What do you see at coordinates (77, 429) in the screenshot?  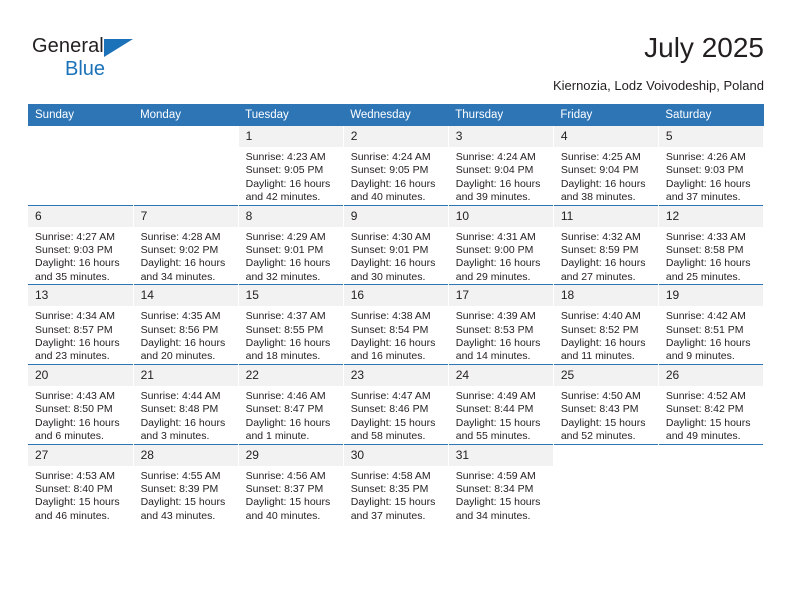 I see `daylight-text: Daylight: 16 hours and 6 minutes.` at bounding box center [77, 429].